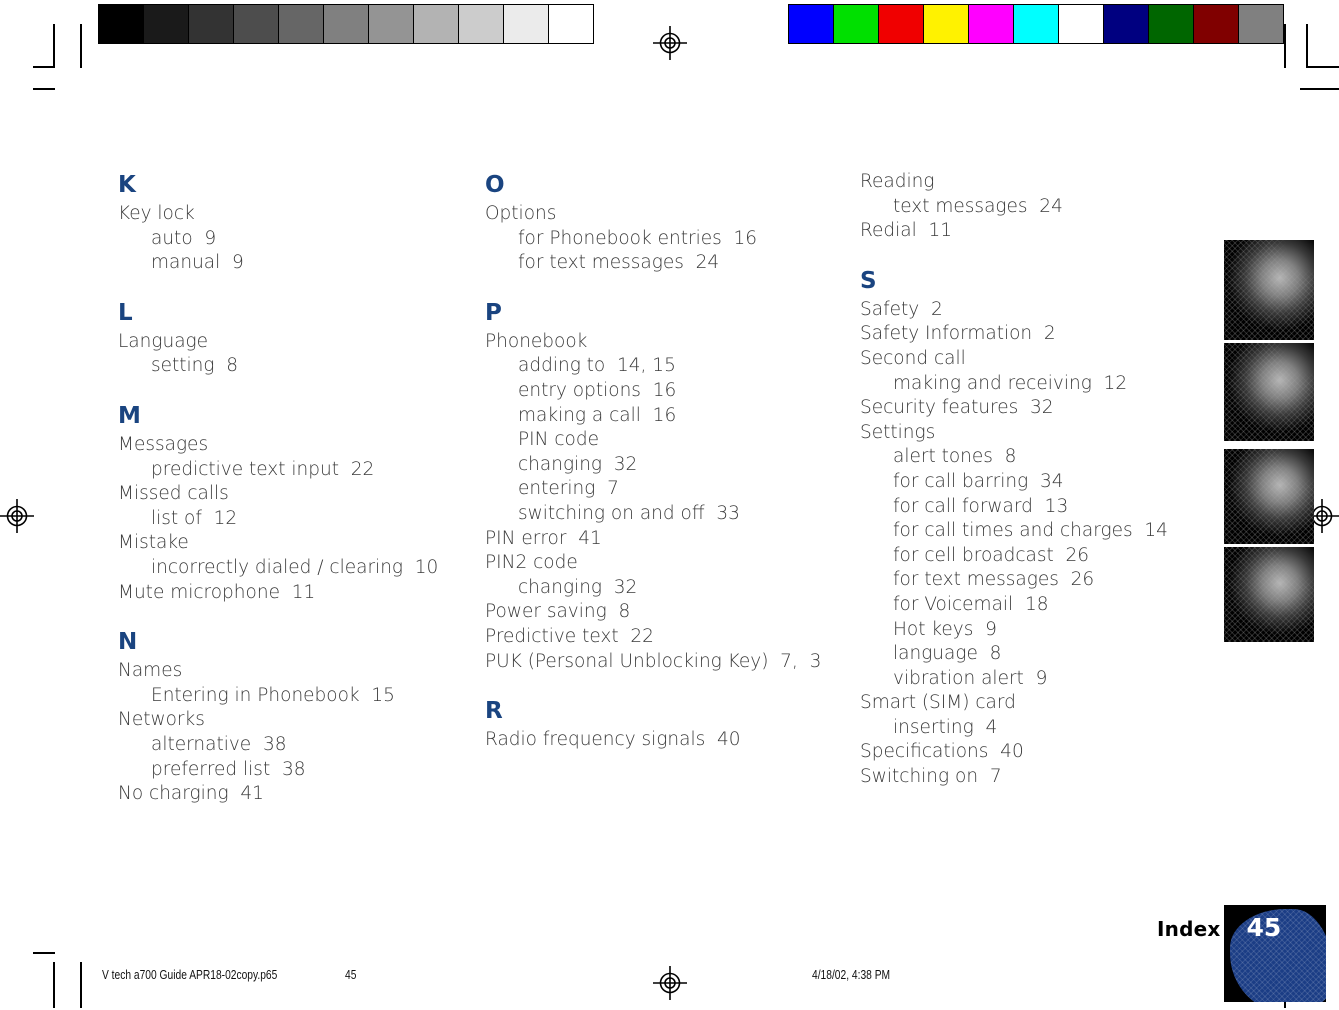  I want to click on index-subentry: PIN code, so click(558, 440).